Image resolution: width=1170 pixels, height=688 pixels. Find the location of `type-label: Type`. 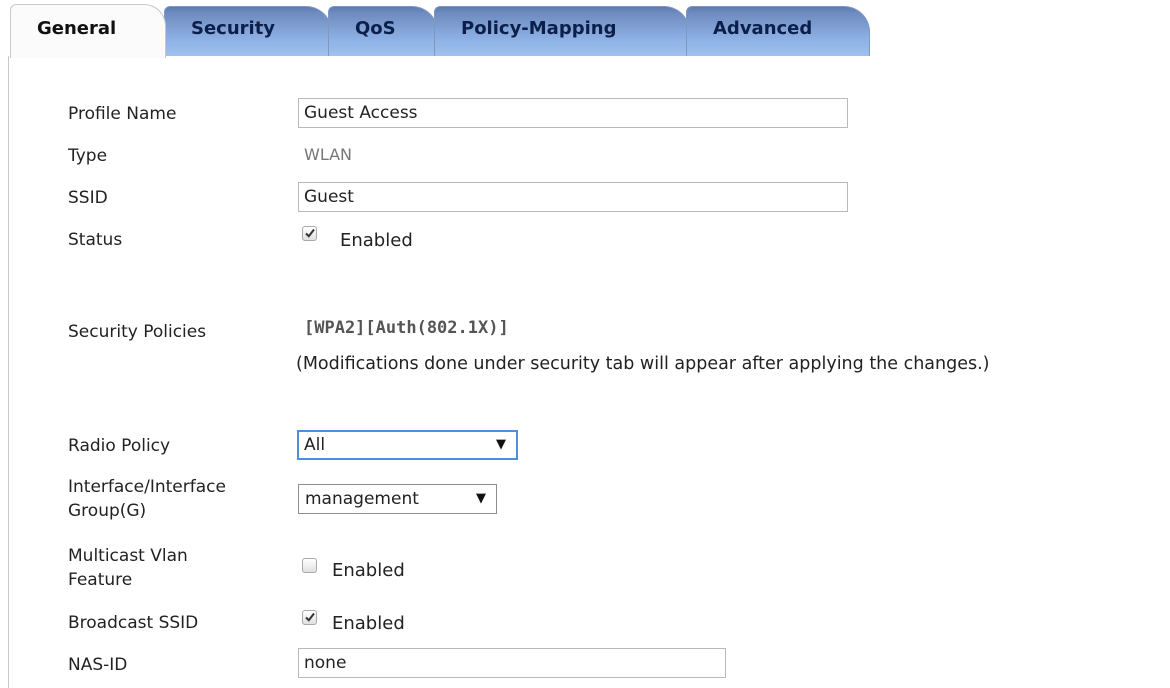

type-label: Type is located at coordinates (88, 156).